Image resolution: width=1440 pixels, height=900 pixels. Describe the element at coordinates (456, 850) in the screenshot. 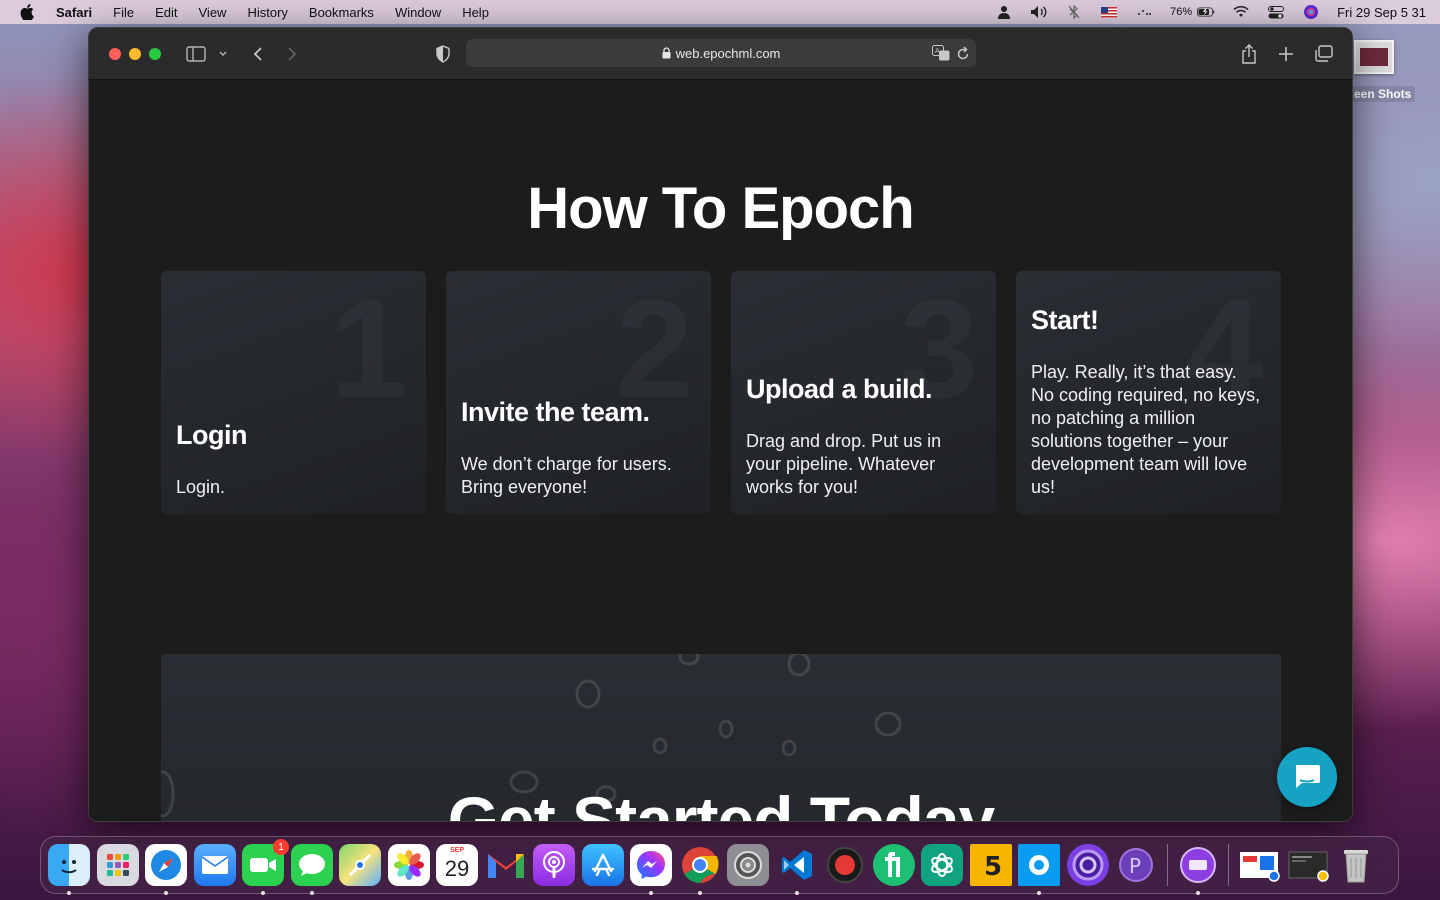

I see `calendar-month: SEP` at that location.